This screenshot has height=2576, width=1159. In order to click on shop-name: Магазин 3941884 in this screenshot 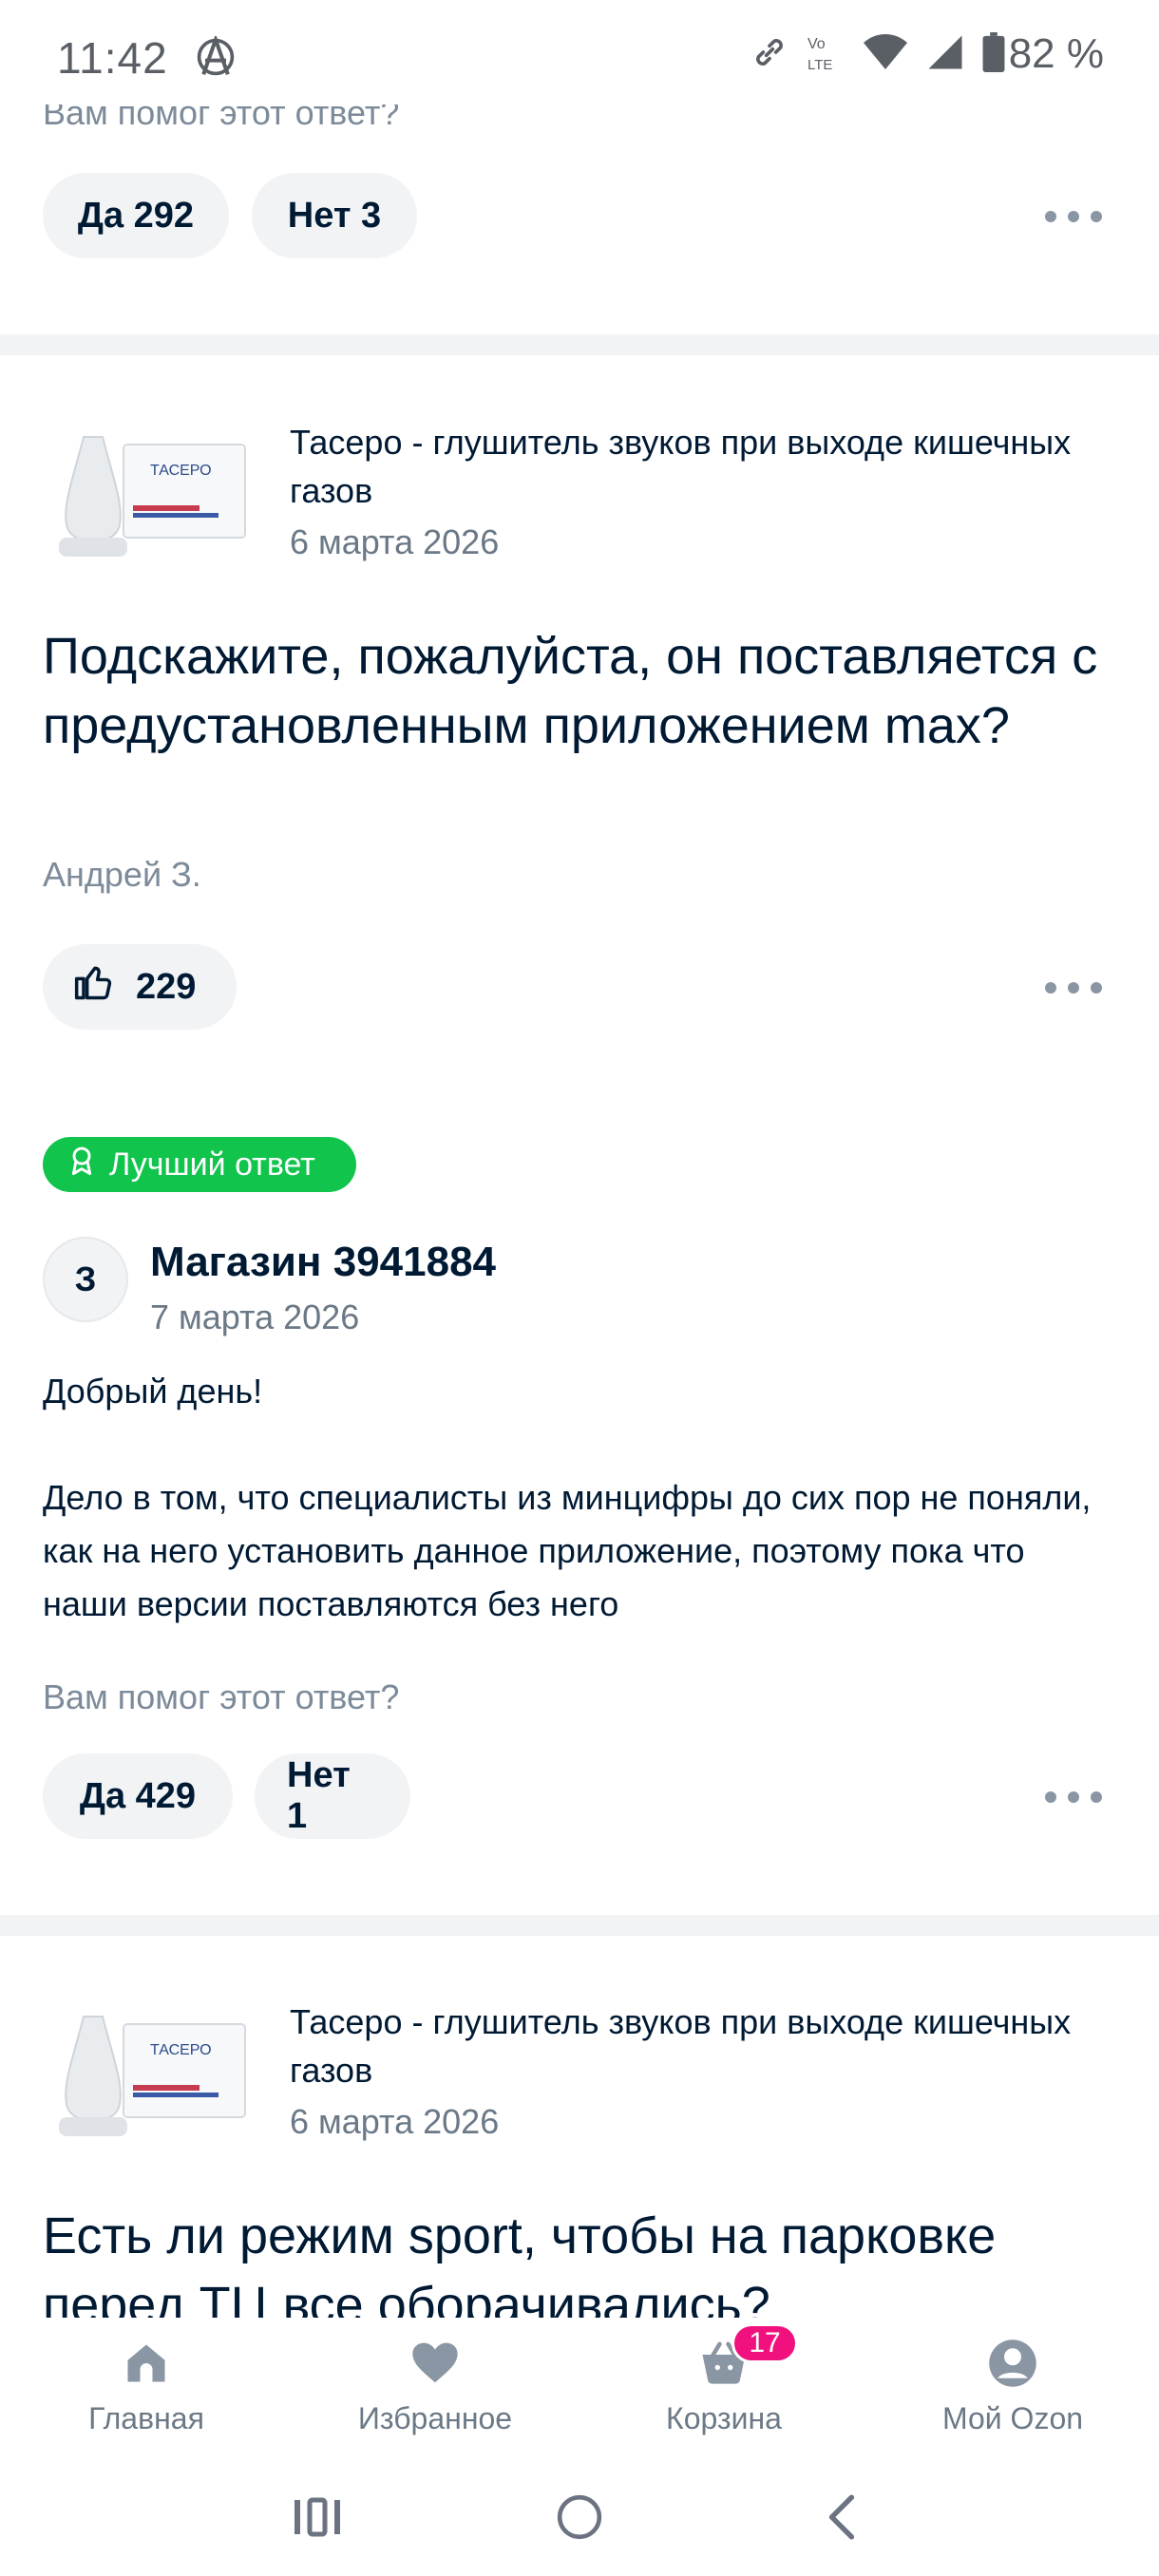, I will do `click(323, 1262)`.